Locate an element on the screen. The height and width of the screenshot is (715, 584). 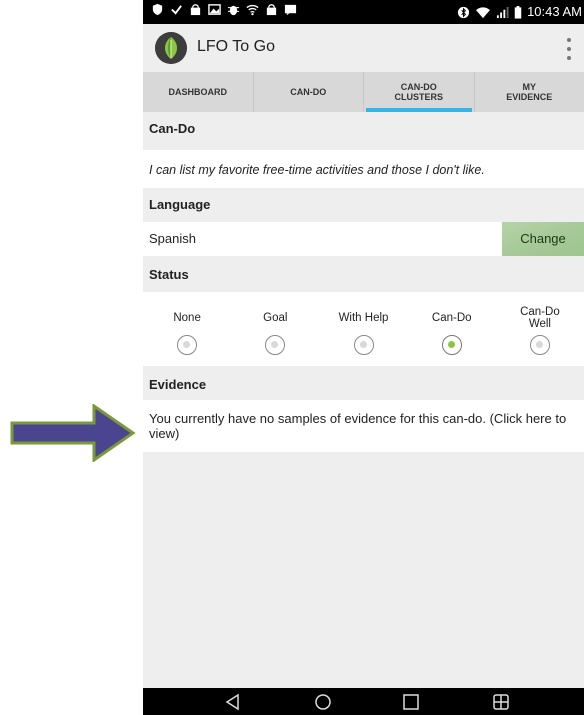
tab-dashboard: DASHBOARD is located at coordinates (198, 92).